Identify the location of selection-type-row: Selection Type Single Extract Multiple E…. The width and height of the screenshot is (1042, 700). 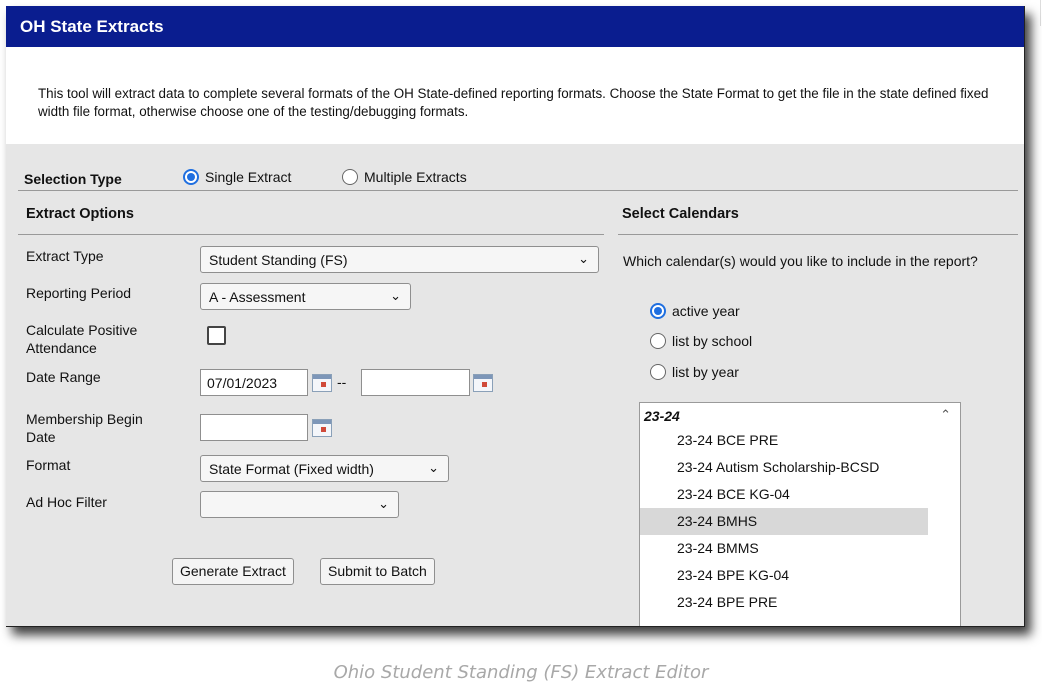
(515, 173).